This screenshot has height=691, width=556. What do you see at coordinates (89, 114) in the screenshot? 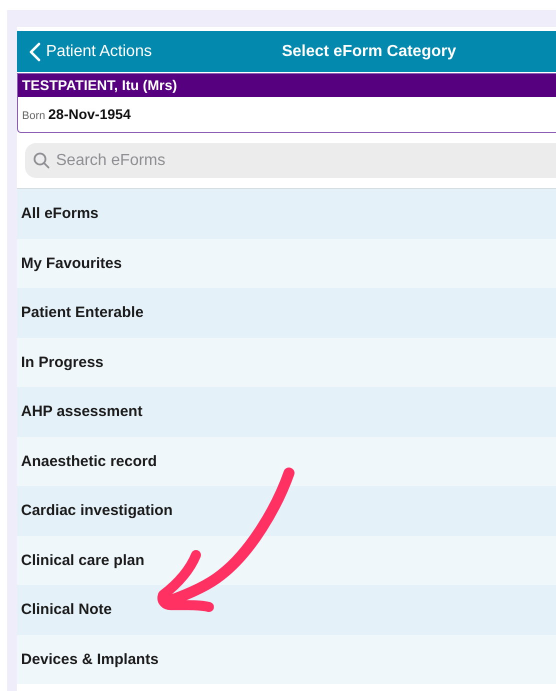
I see `birth-date: 28-Nov-1954` at bounding box center [89, 114].